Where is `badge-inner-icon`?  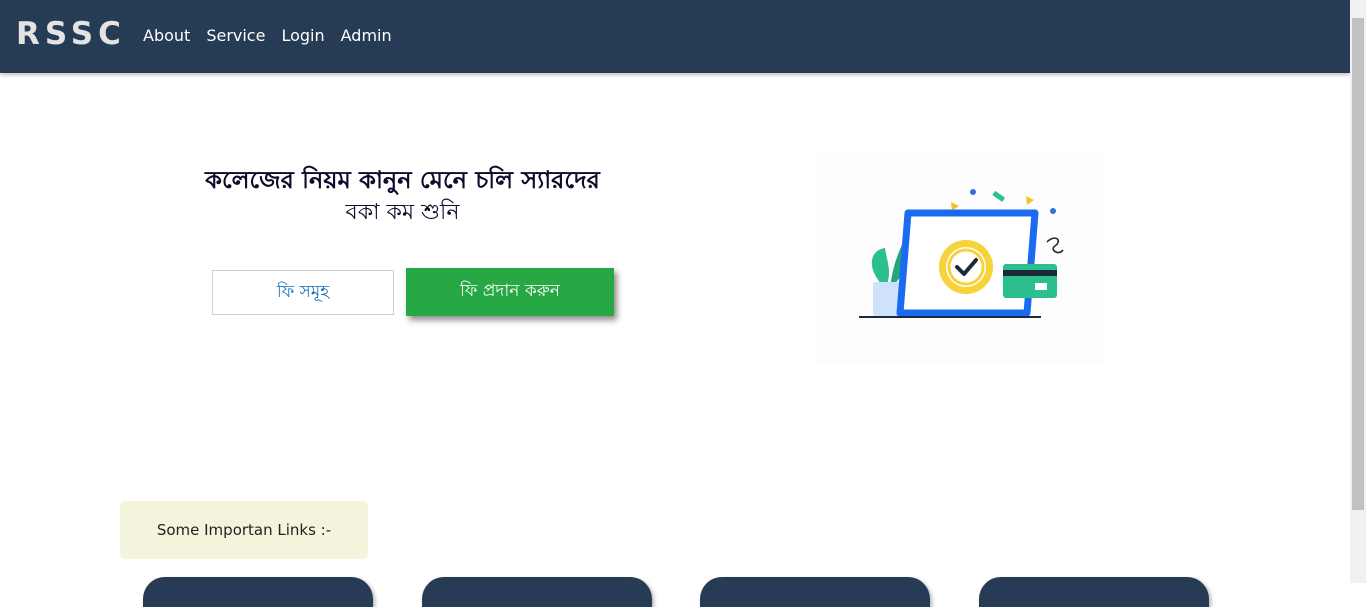 badge-inner-icon is located at coordinates (966, 267).